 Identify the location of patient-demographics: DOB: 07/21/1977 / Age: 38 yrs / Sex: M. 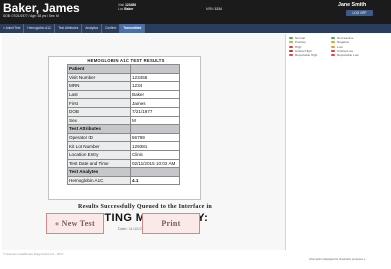
(31, 16).